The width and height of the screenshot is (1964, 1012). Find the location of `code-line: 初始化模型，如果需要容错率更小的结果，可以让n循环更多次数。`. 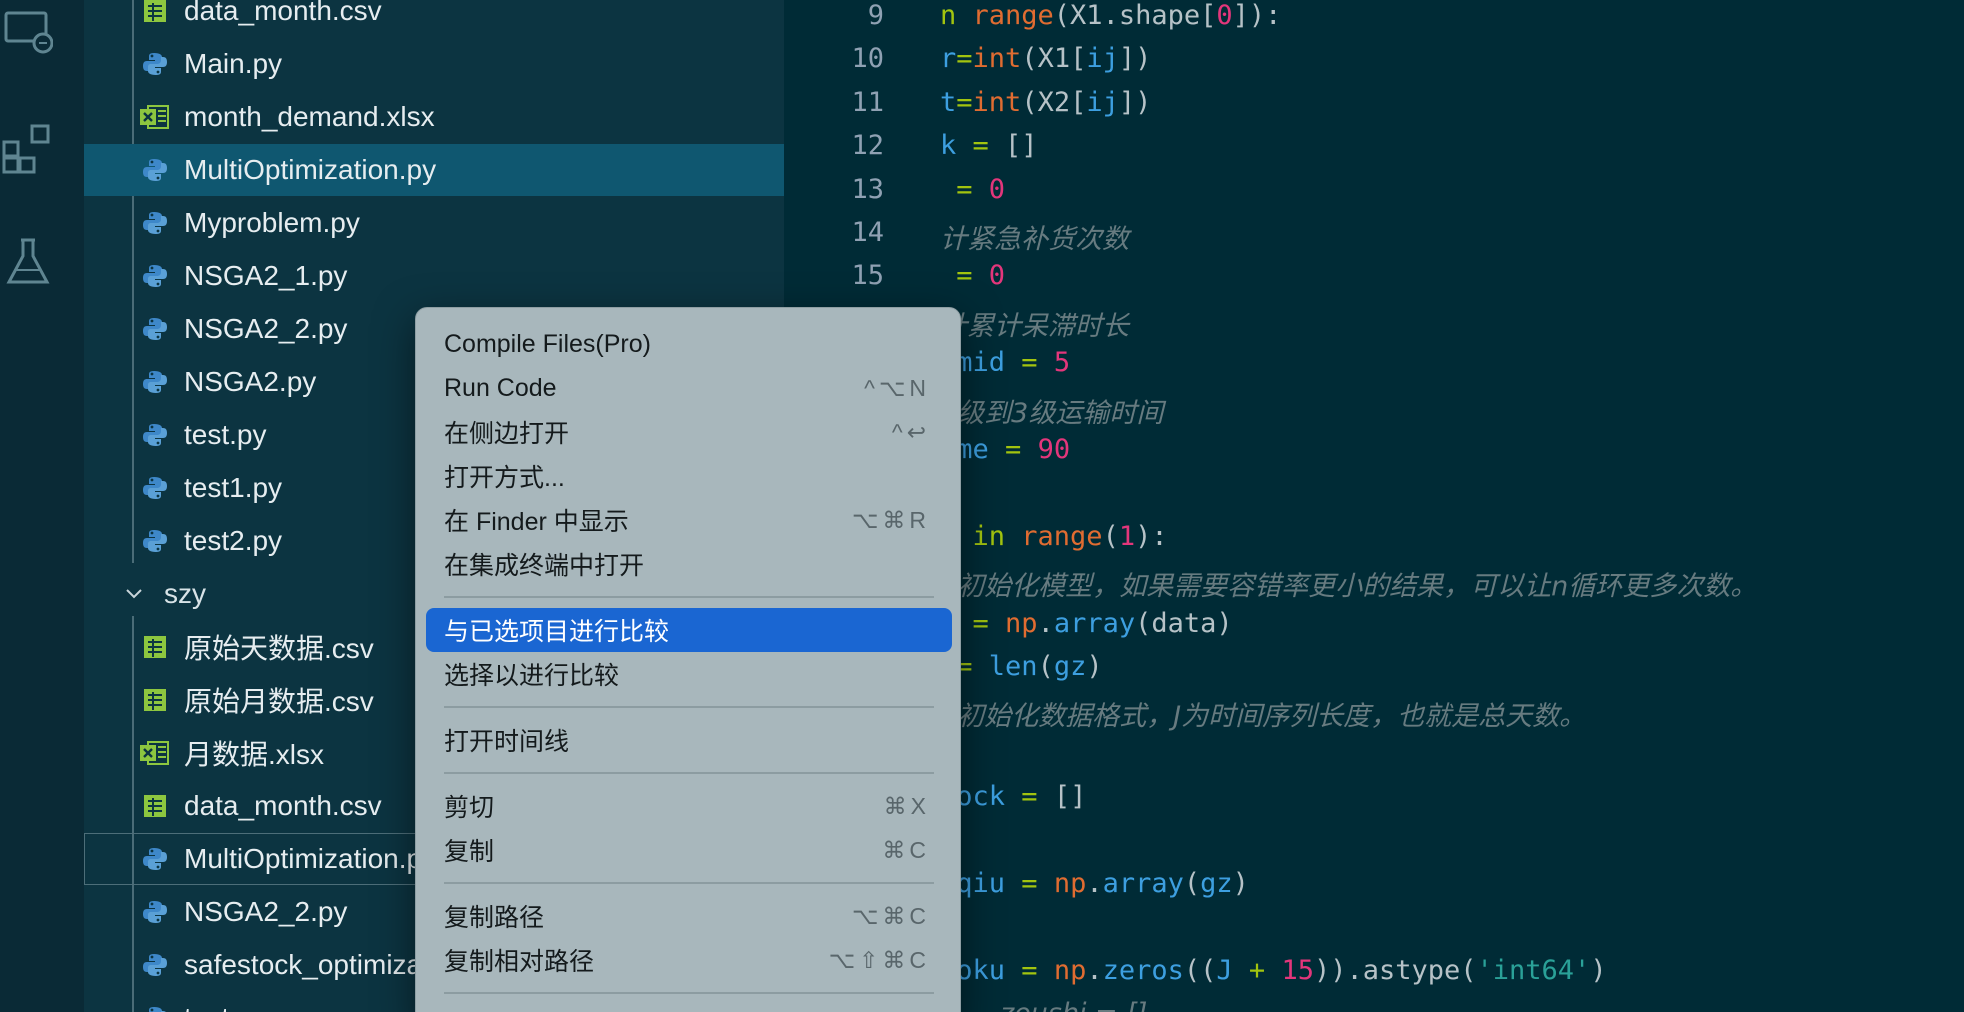

code-line: 初始化模型，如果需要容错率更小的结果，可以让n循环更多次数。 is located at coordinates (1374, 585).